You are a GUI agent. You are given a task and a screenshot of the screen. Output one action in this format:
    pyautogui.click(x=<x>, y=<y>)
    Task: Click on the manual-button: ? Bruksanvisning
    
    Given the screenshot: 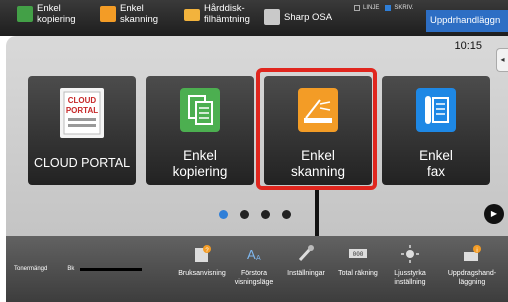 What is the action you would take?
    pyautogui.click(x=202, y=261)
    